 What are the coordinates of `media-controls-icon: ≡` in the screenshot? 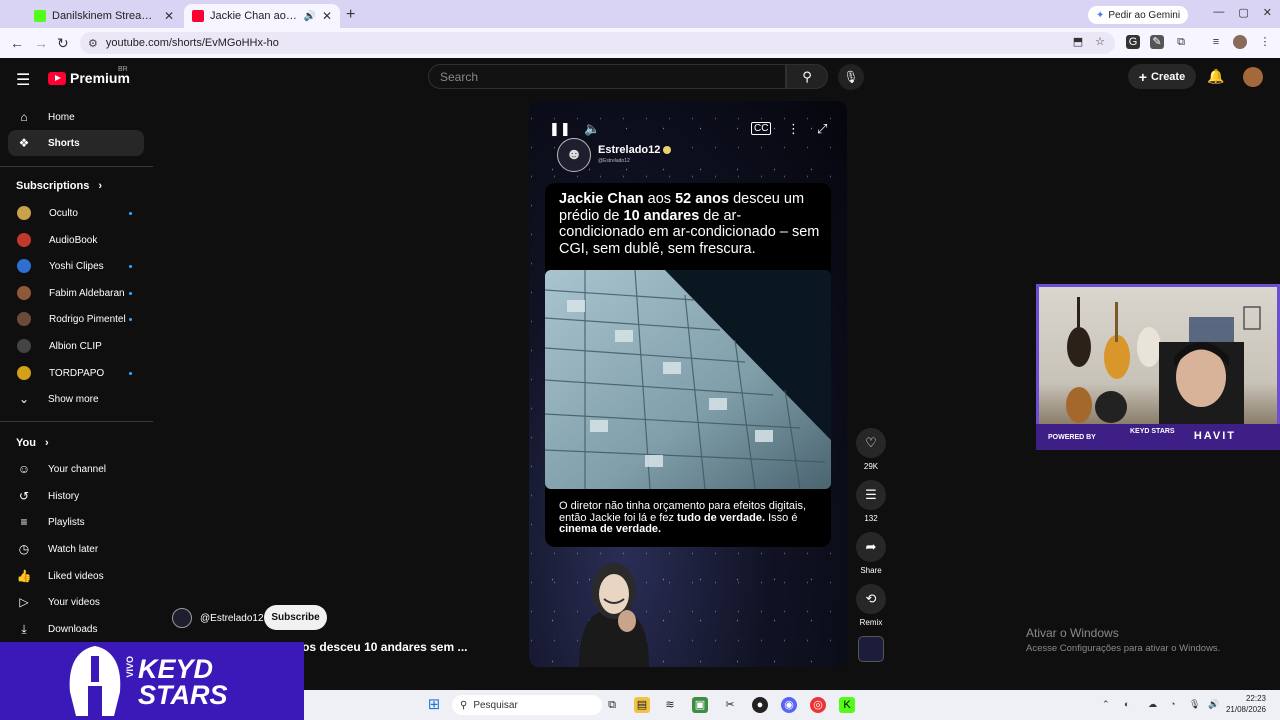 It's located at (1216, 42).